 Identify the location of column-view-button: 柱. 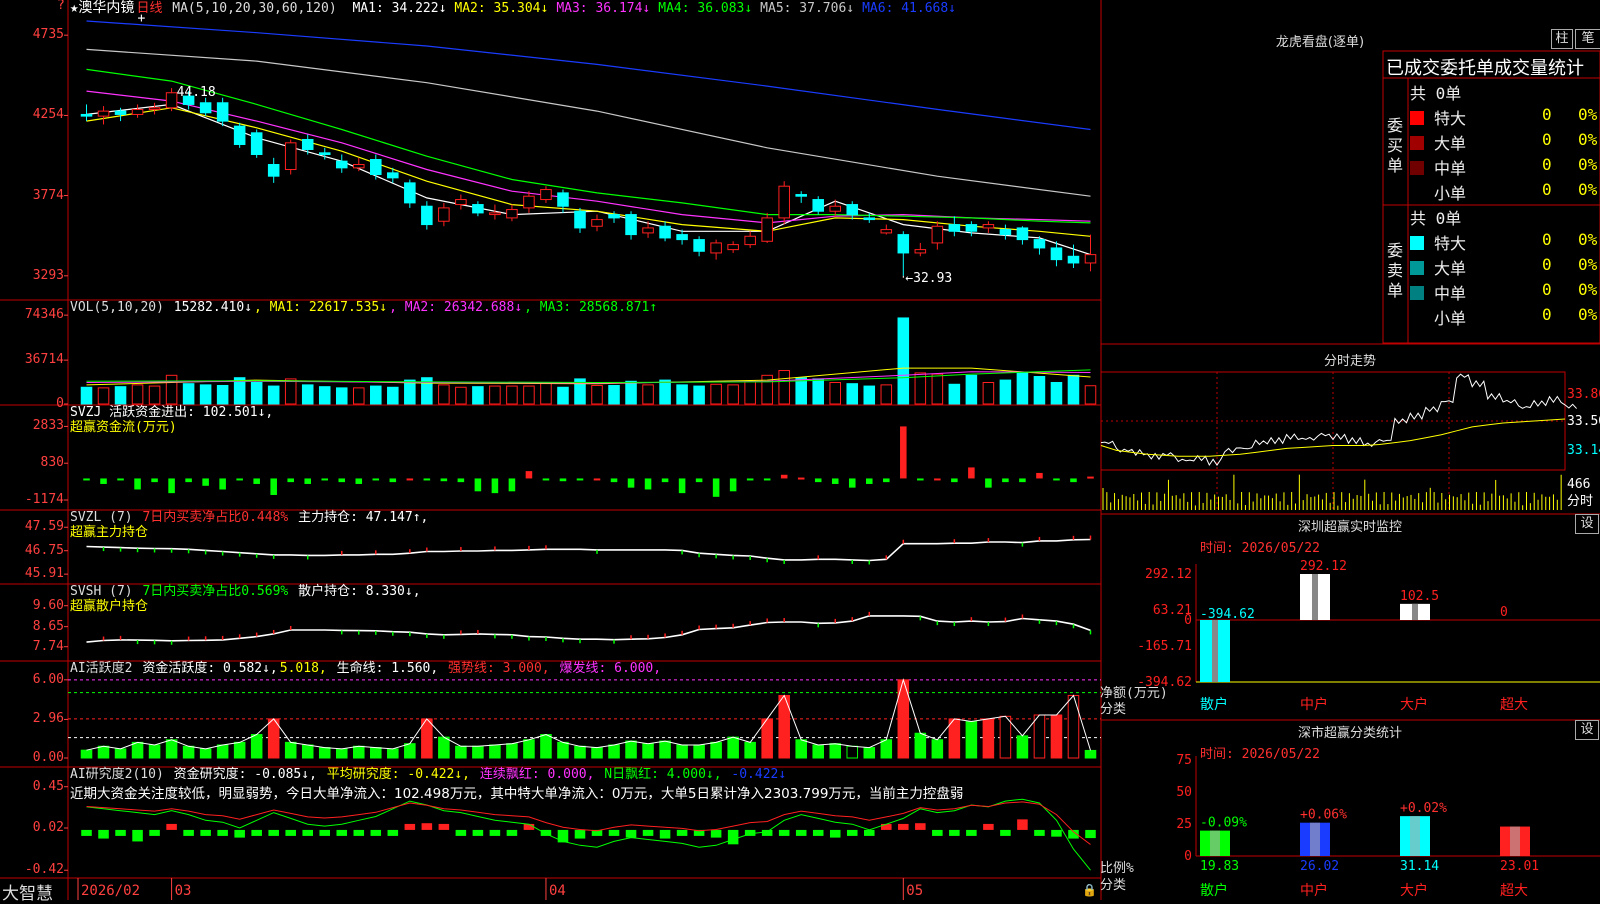
(1562, 39).